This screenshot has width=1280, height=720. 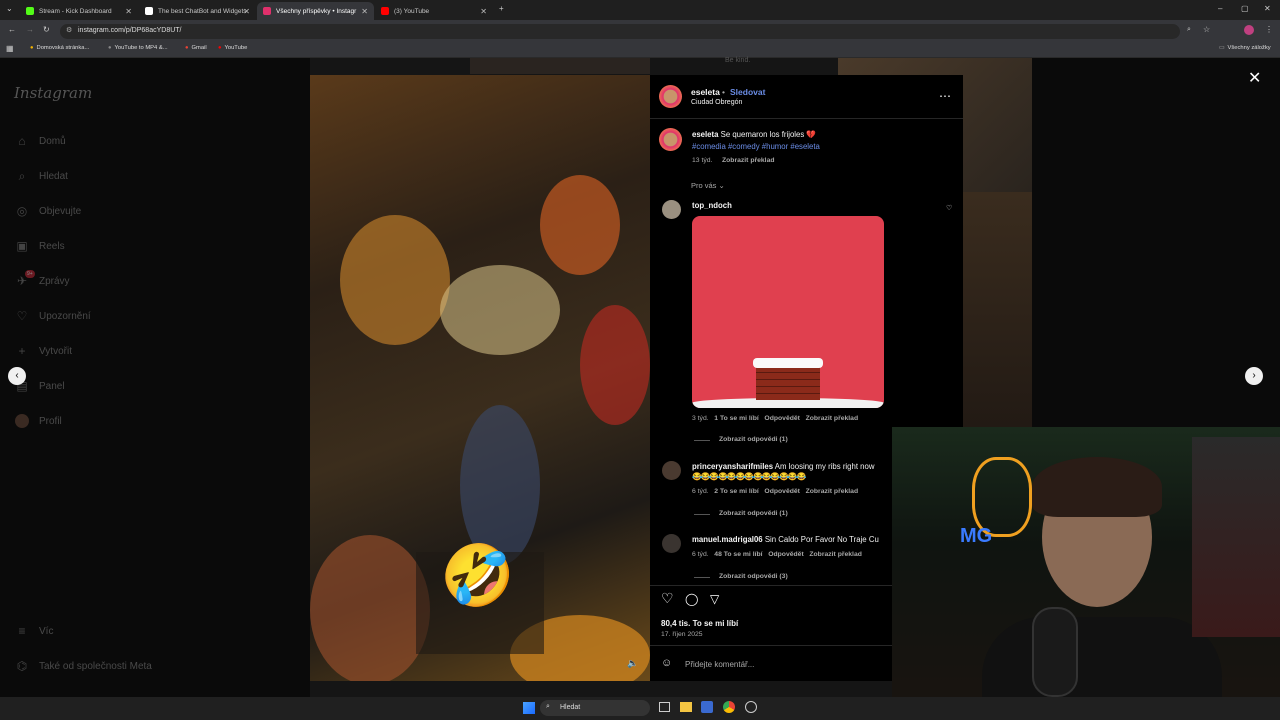 I want to click on app-icon, so click(x=751, y=707).